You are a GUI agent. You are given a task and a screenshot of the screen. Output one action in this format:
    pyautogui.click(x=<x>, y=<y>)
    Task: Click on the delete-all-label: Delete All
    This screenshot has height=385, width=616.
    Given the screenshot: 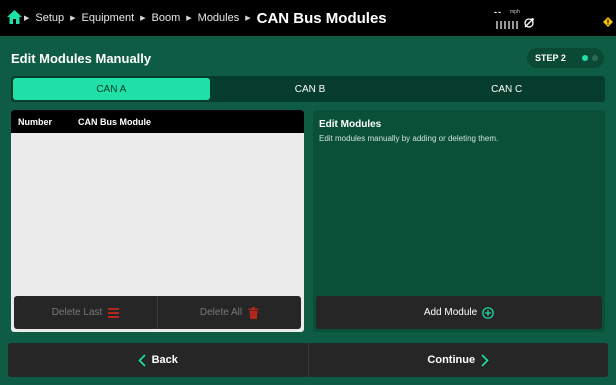 What is the action you would take?
    pyautogui.click(x=221, y=312)
    